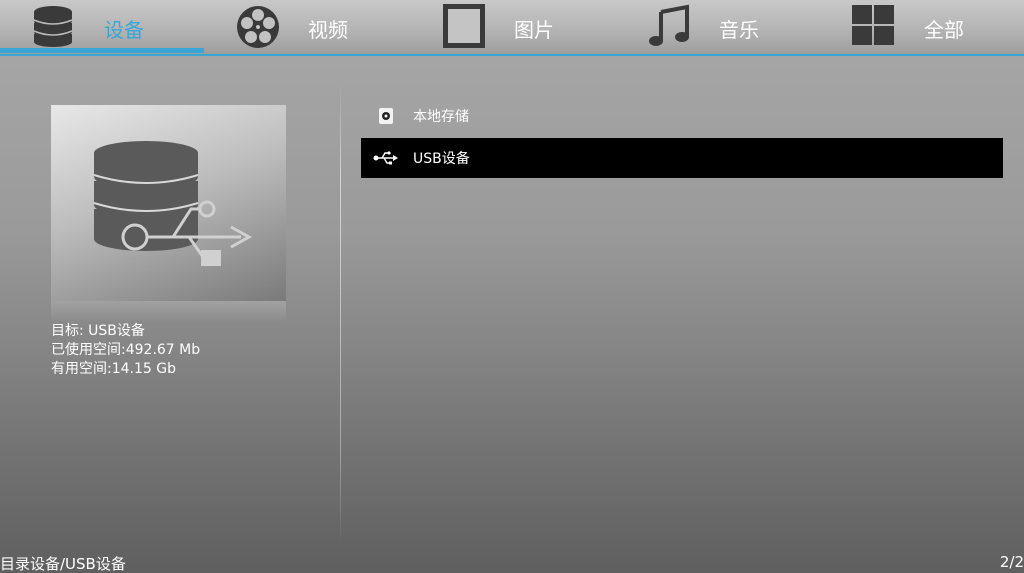  I want to click on tab-pictures-label: 图片, so click(534, 30).